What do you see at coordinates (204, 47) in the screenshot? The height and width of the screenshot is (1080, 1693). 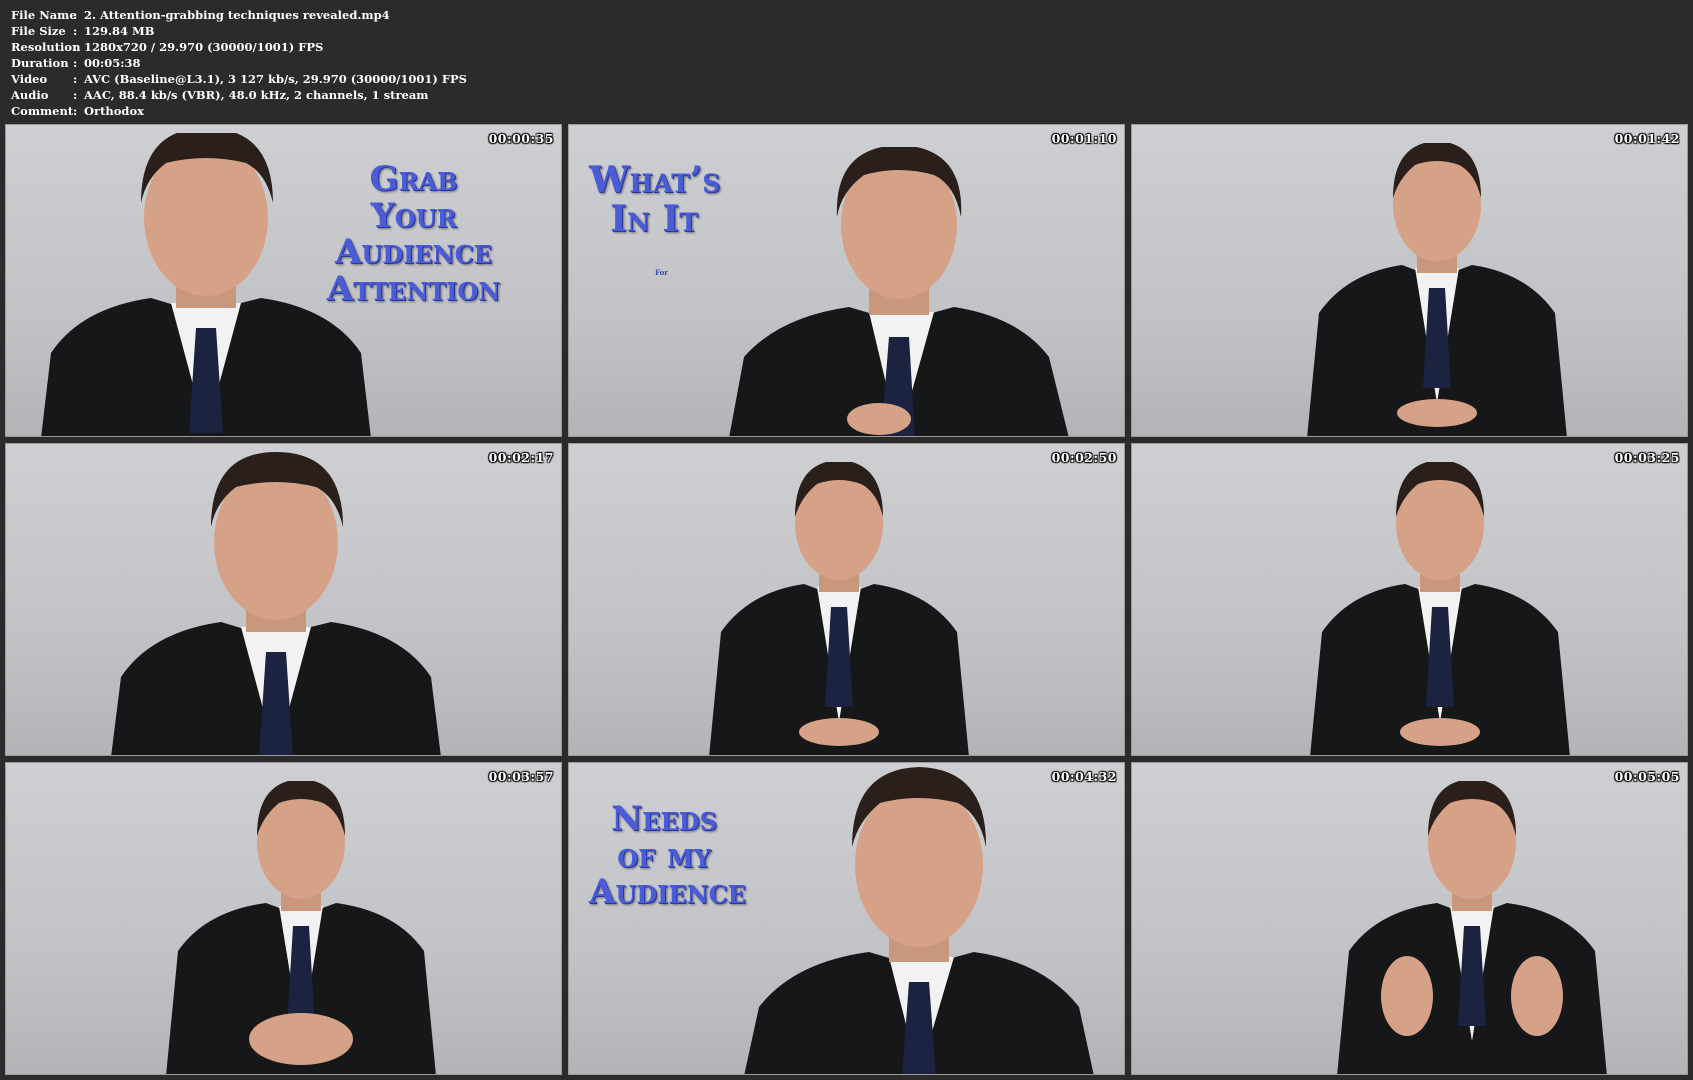 I see `file-info-value: 1280x720 / 29.970 (30000/1001) FPS` at bounding box center [204, 47].